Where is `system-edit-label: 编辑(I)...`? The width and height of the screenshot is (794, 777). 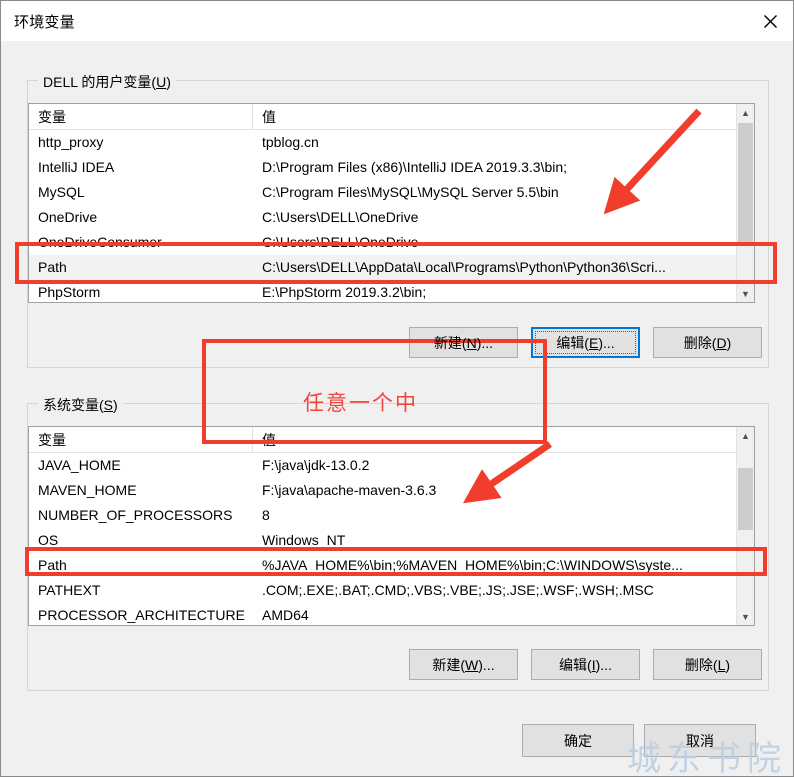 system-edit-label: 编辑(I)... is located at coordinates (585, 664).